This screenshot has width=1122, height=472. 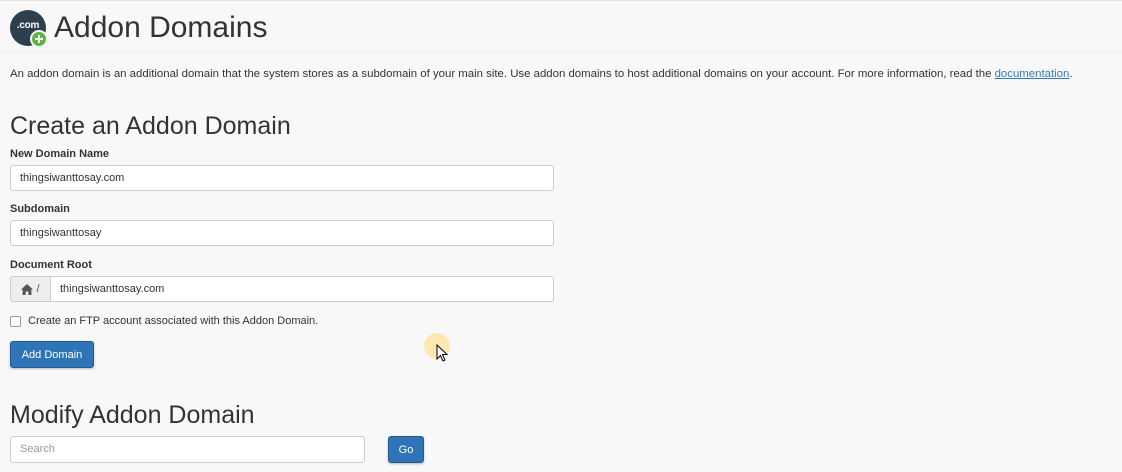 What do you see at coordinates (561, 52) in the screenshot?
I see `header-divider` at bounding box center [561, 52].